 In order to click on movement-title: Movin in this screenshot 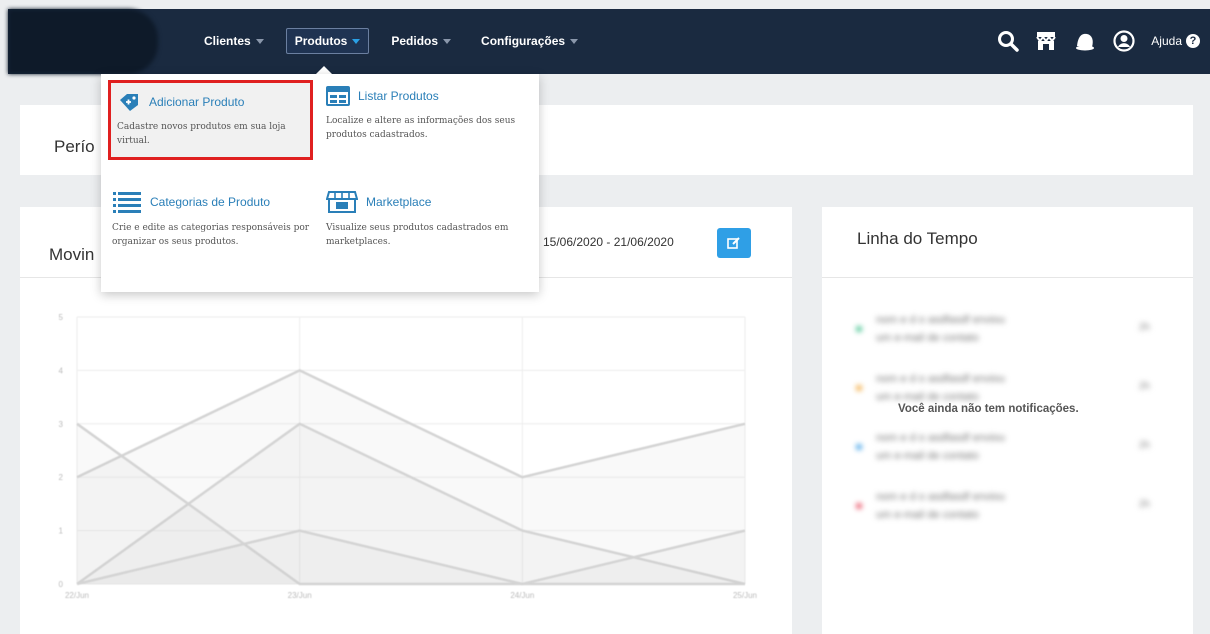, I will do `click(72, 254)`.